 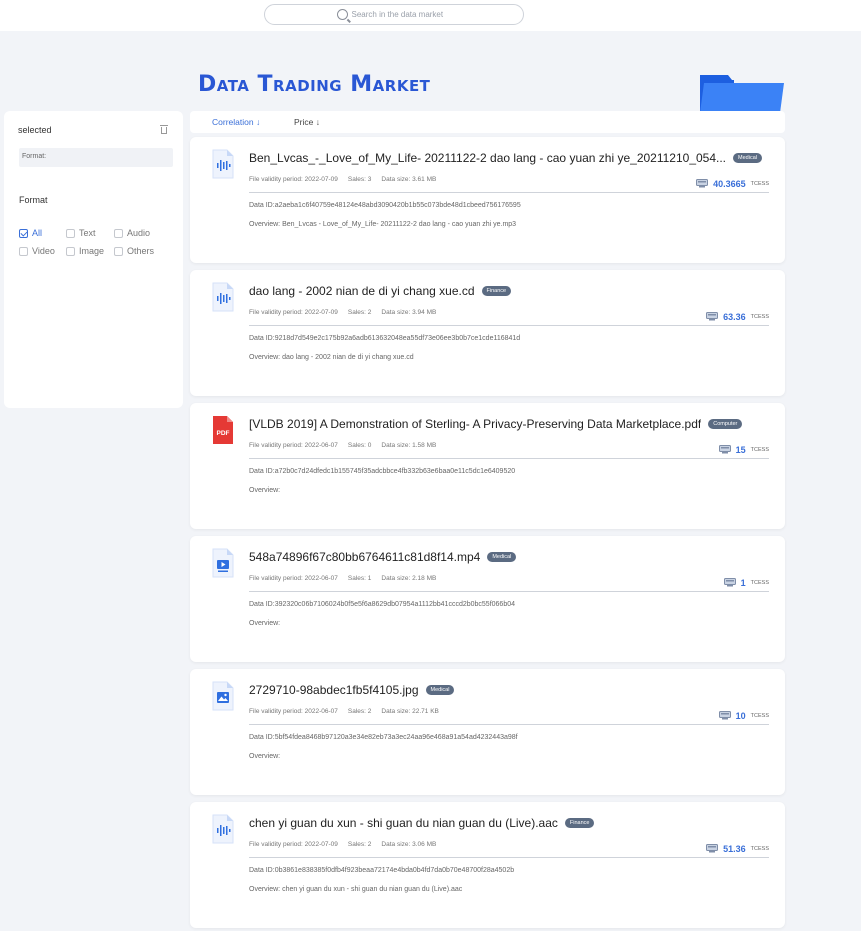 What do you see at coordinates (734, 317) in the screenshot?
I see `price-value: 63.36` at bounding box center [734, 317].